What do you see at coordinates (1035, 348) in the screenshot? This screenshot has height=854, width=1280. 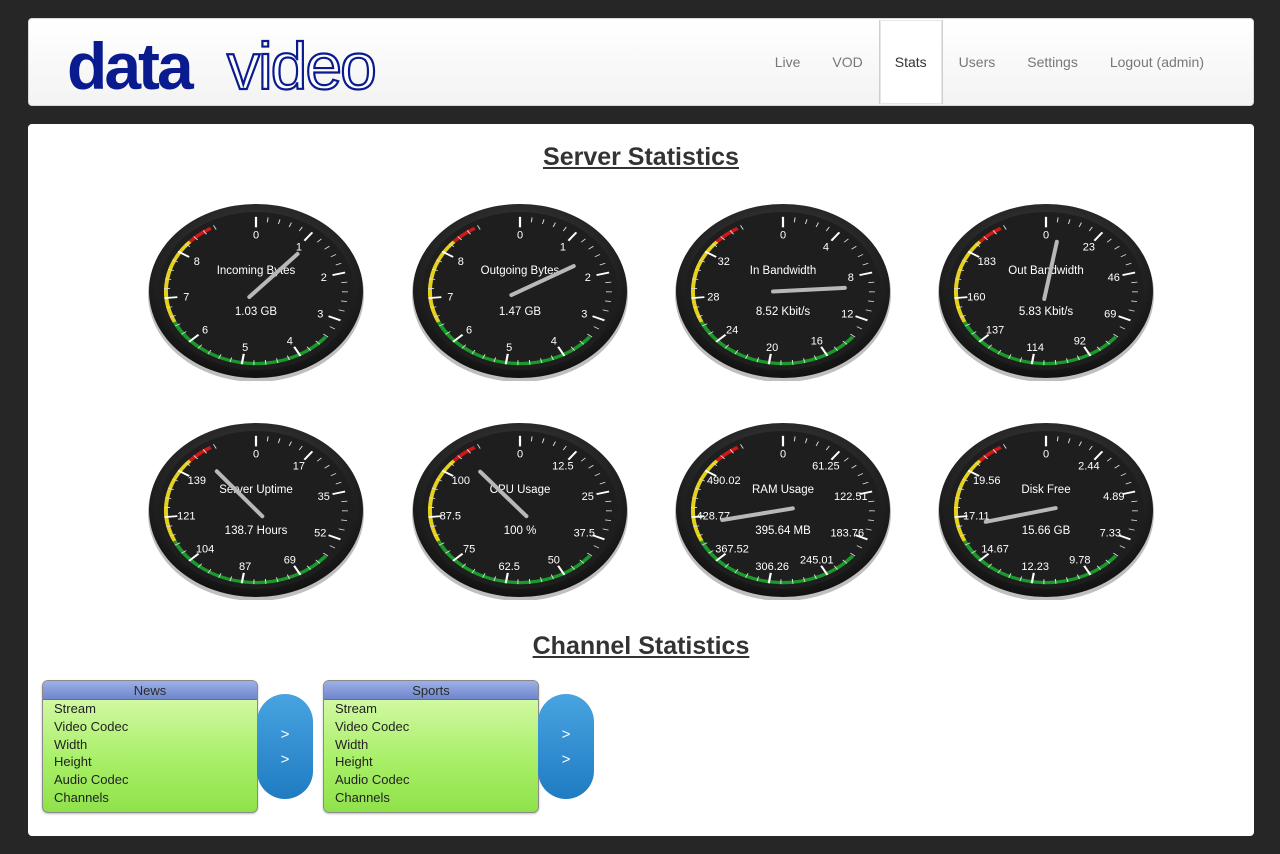 I see `gauge-tick-label: 114` at bounding box center [1035, 348].